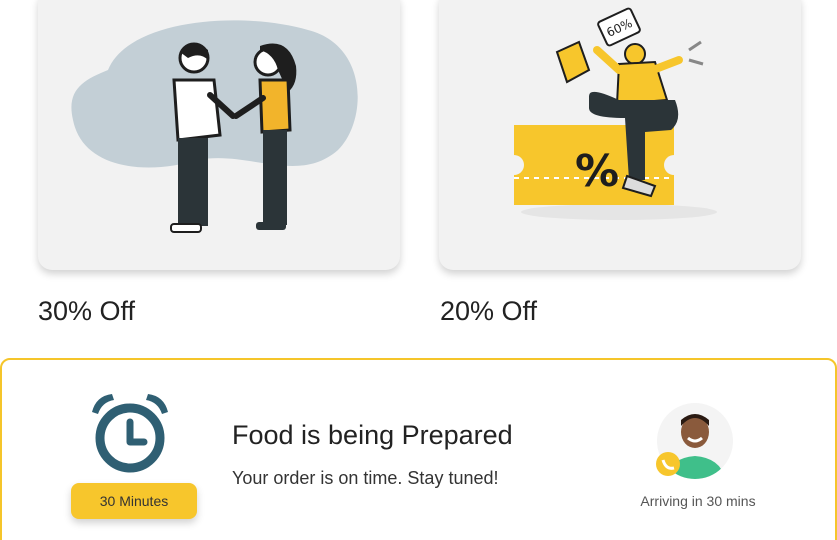  I want to click on offer-label-30: 30% Off, so click(87, 311).